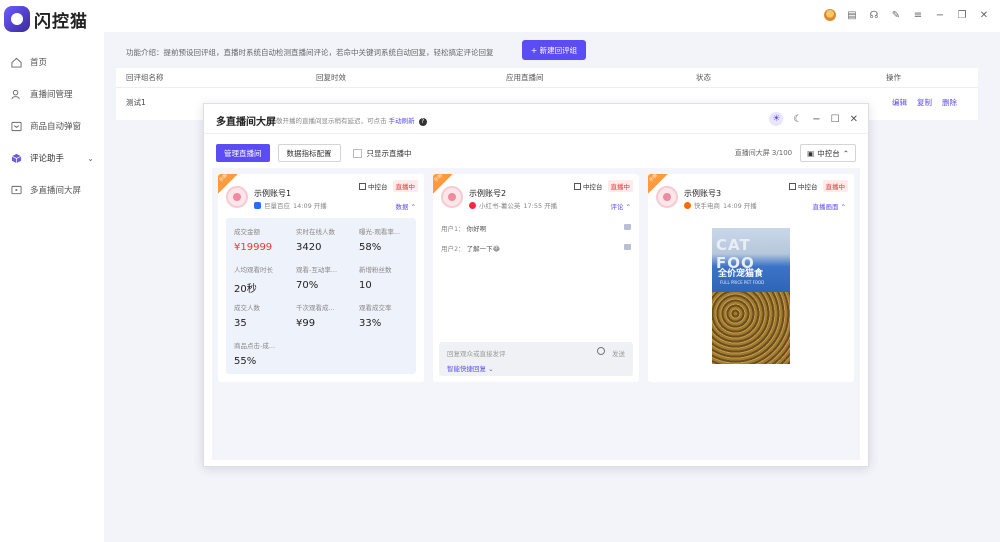  What do you see at coordinates (255, 354) in the screenshot?
I see `stat-item: 商品点击-成... 55%` at bounding box center [255, 354].